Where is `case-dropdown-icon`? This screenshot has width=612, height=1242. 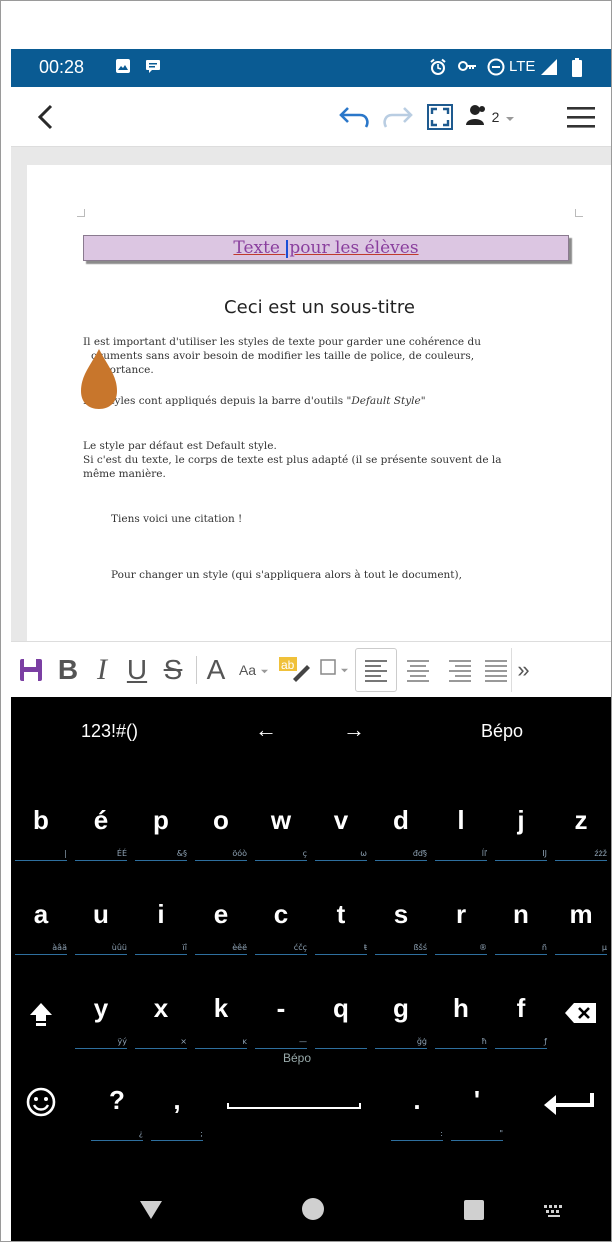 case-dropdown-icon is located at coordinates (264, 670).